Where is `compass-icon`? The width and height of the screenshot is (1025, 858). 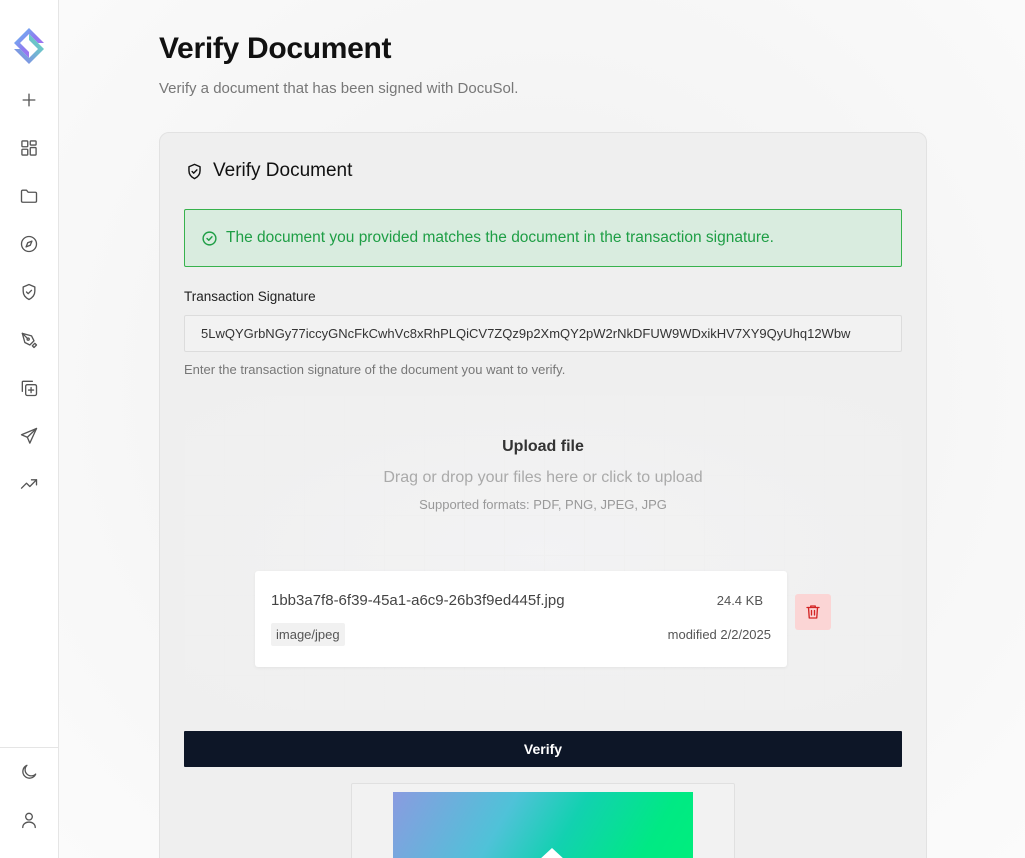 compass-icon is located at coordinates (29, 244).